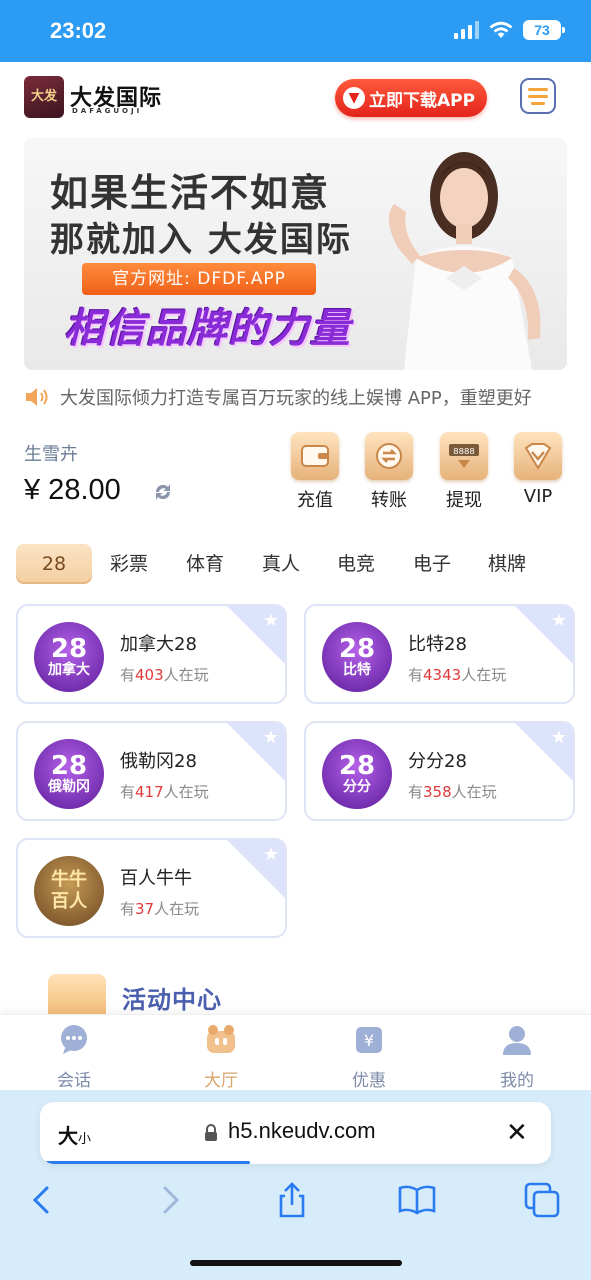 The image size is (591, 1280). I want to click on tab-lottery: 彩票, so click(129, 564).